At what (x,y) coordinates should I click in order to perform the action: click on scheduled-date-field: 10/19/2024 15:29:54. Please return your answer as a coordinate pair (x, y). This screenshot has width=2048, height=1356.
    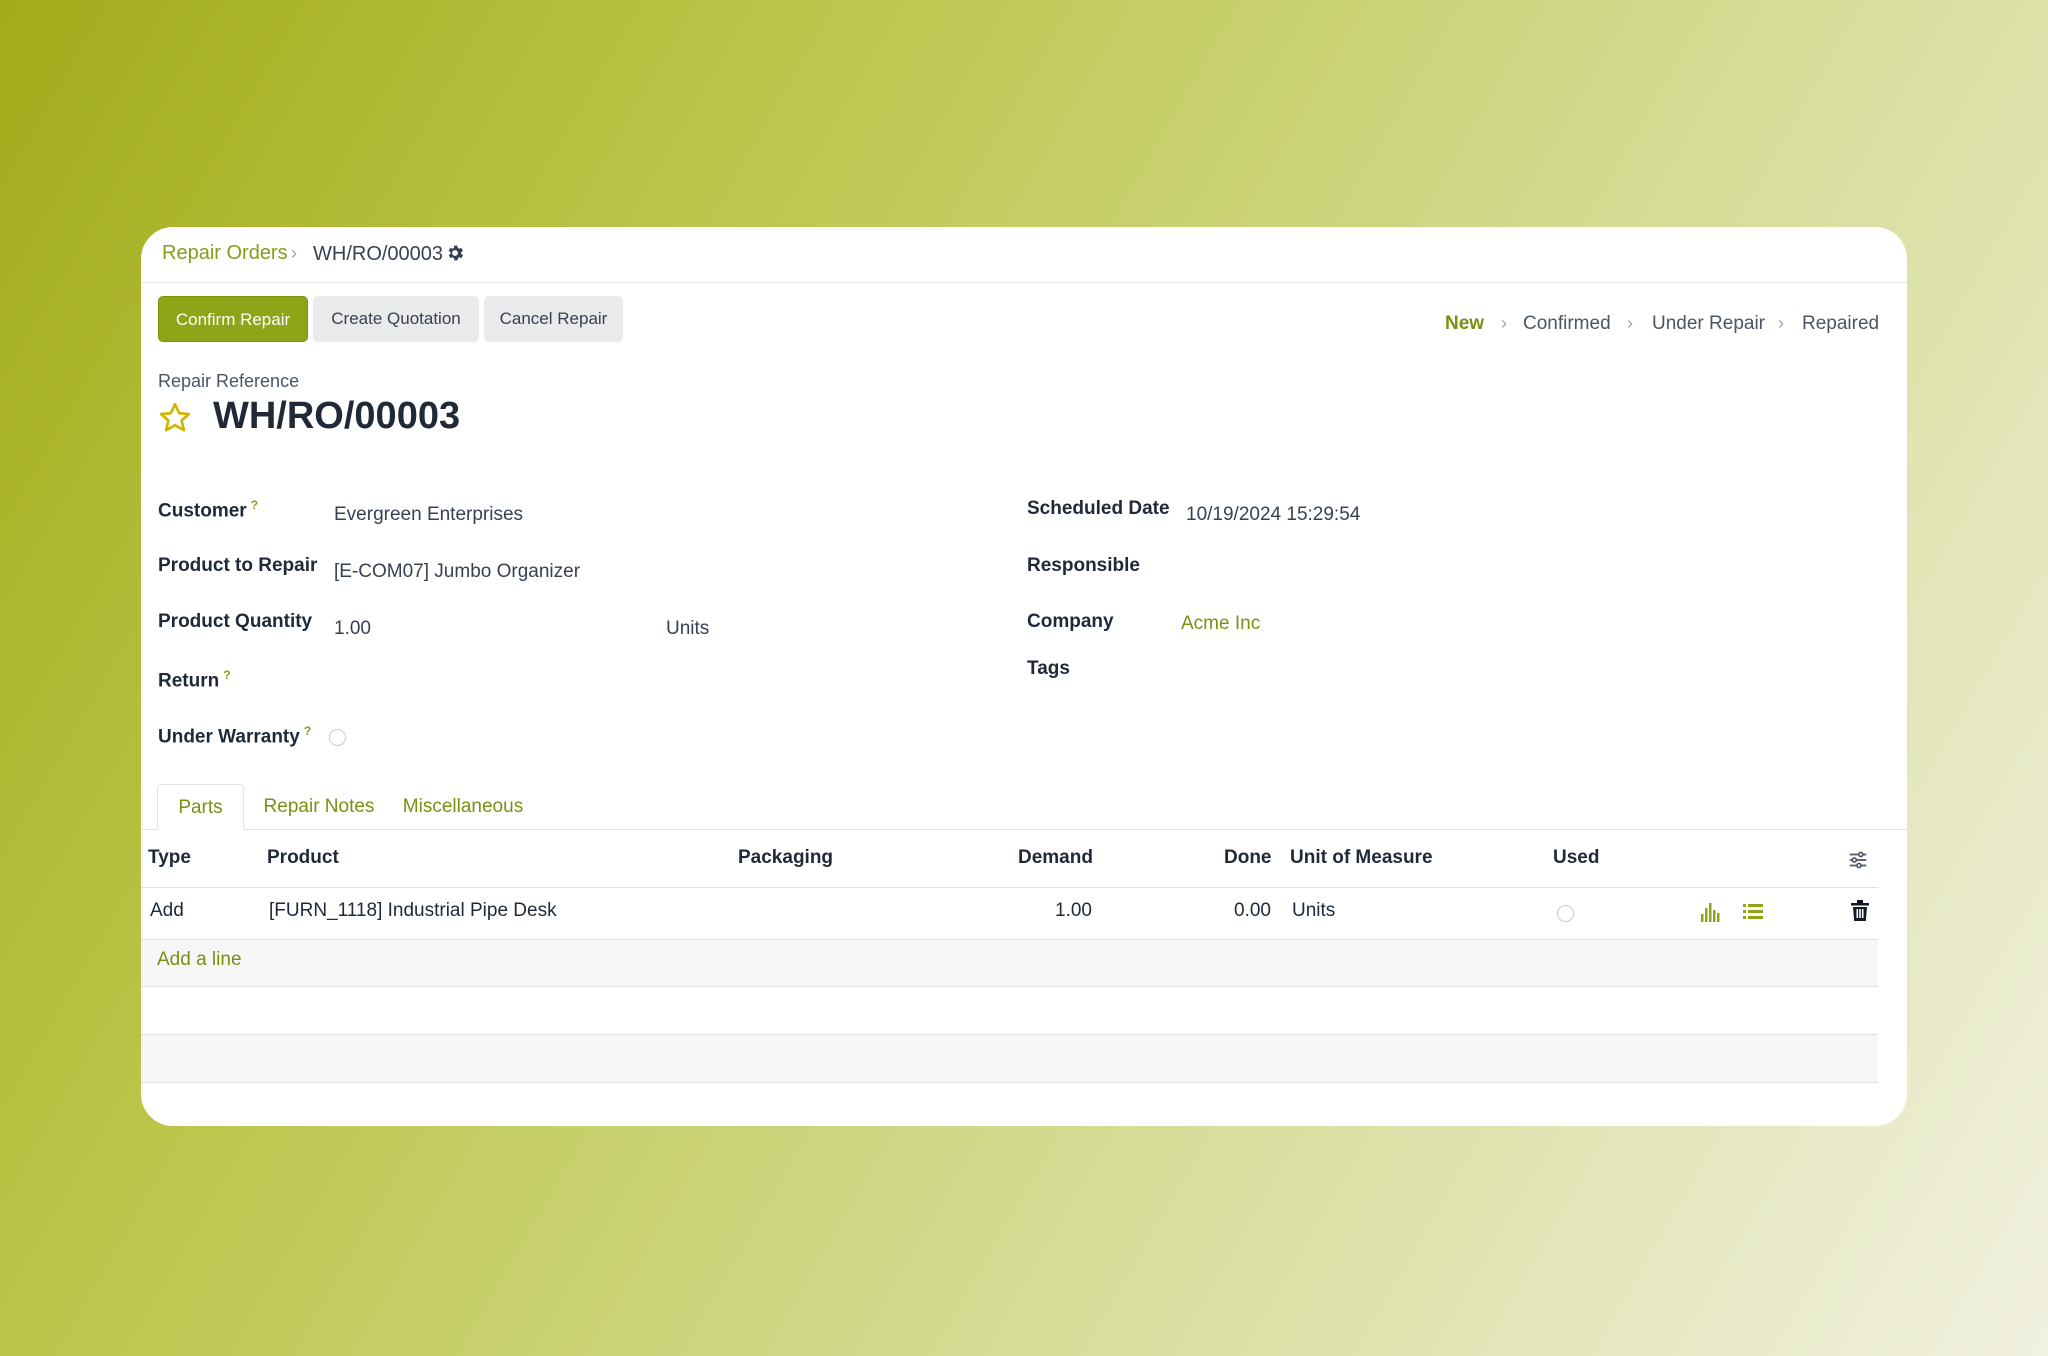
    Looking at the image, I should click on (1273, 515).